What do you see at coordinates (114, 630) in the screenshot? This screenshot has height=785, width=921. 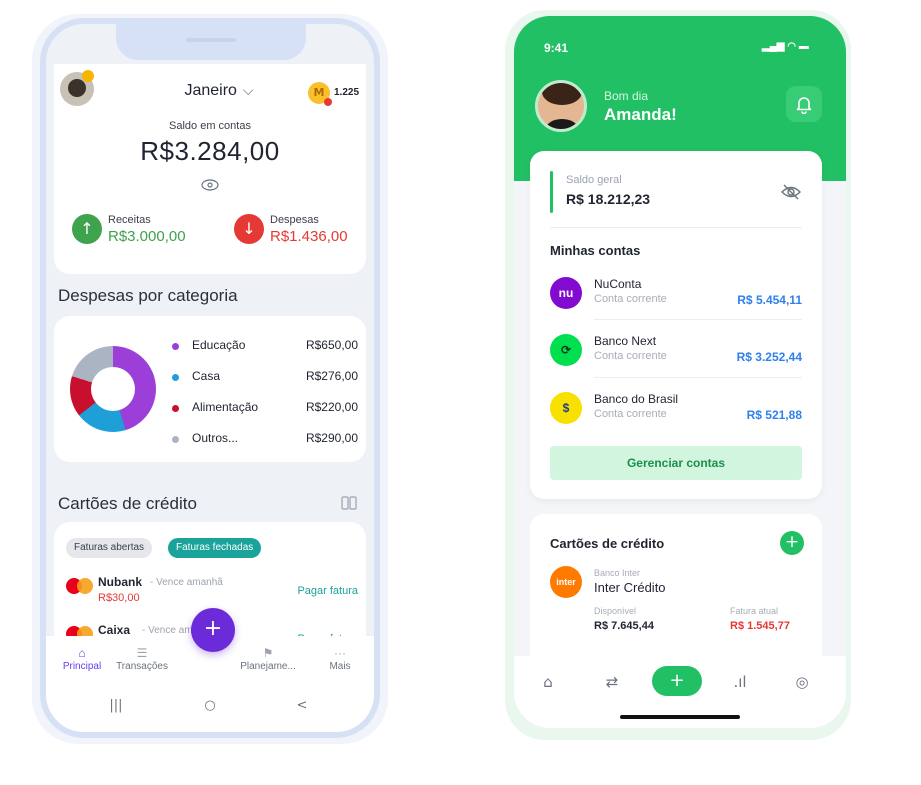 I see `card-bank-name: Caixa` at bounding box center [114, 630].